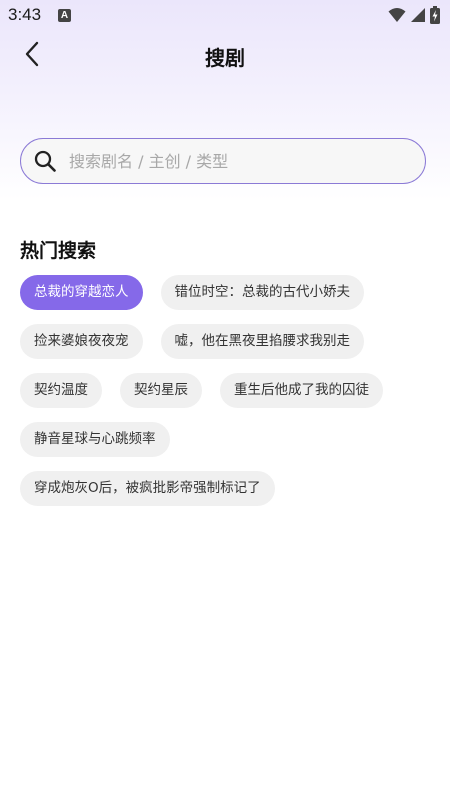 This screenshot has width=450, height=800. What do you see at coordinates (225, 16) in the screenshot?
I see `status-bar: 3:43 A` at bounding box center [225, 16].